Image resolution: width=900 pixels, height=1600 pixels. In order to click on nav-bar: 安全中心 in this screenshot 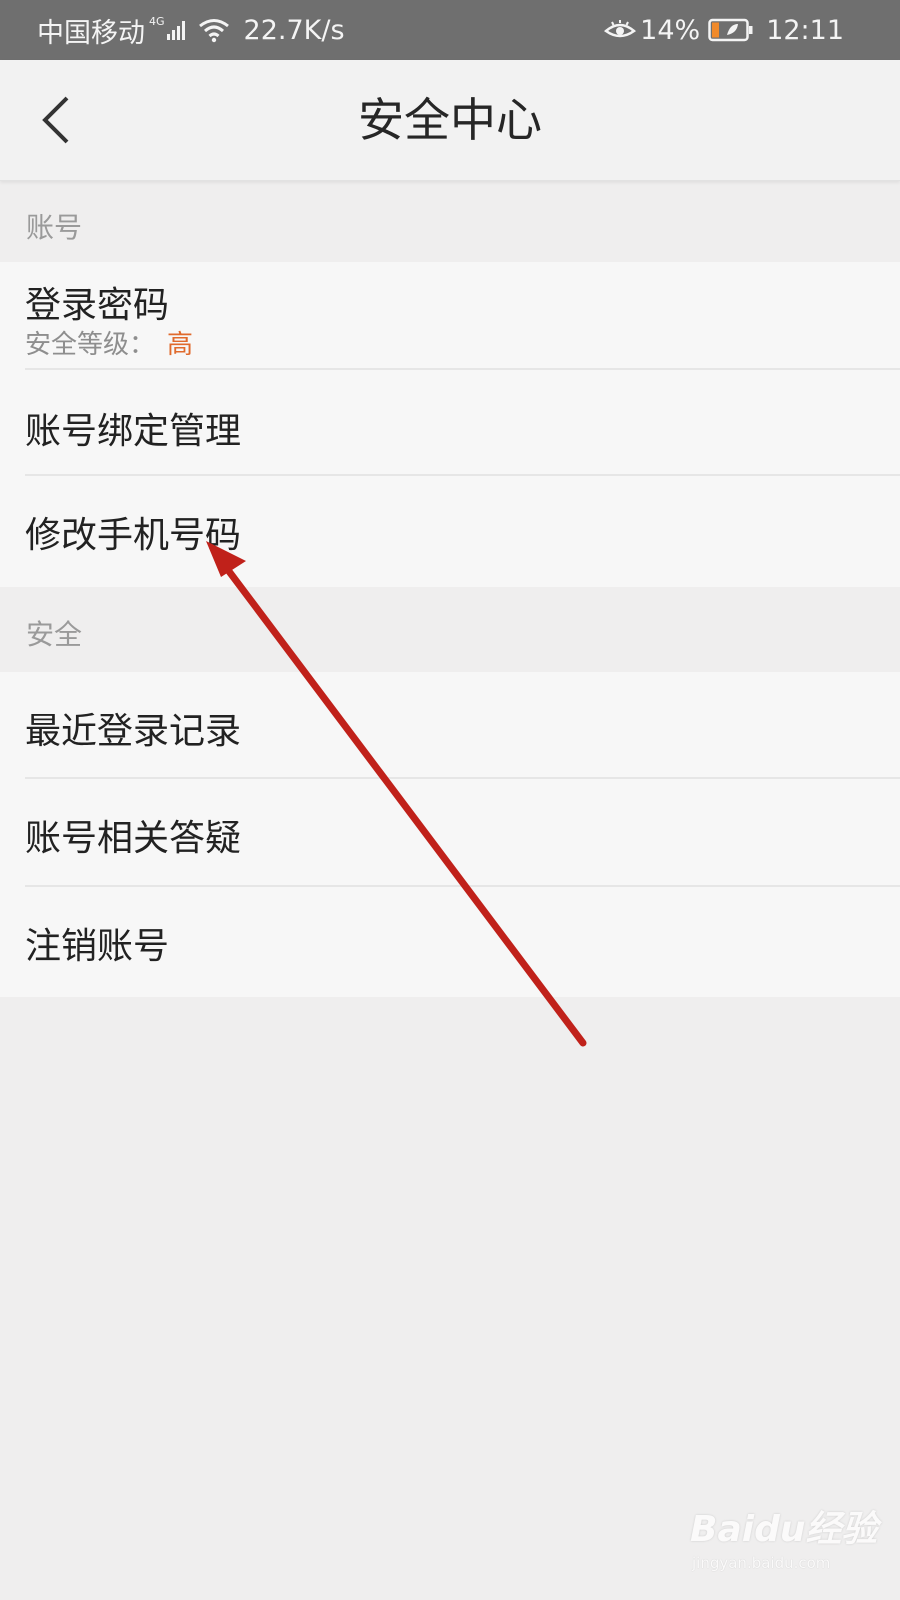, I will do `click(450, 120)`.